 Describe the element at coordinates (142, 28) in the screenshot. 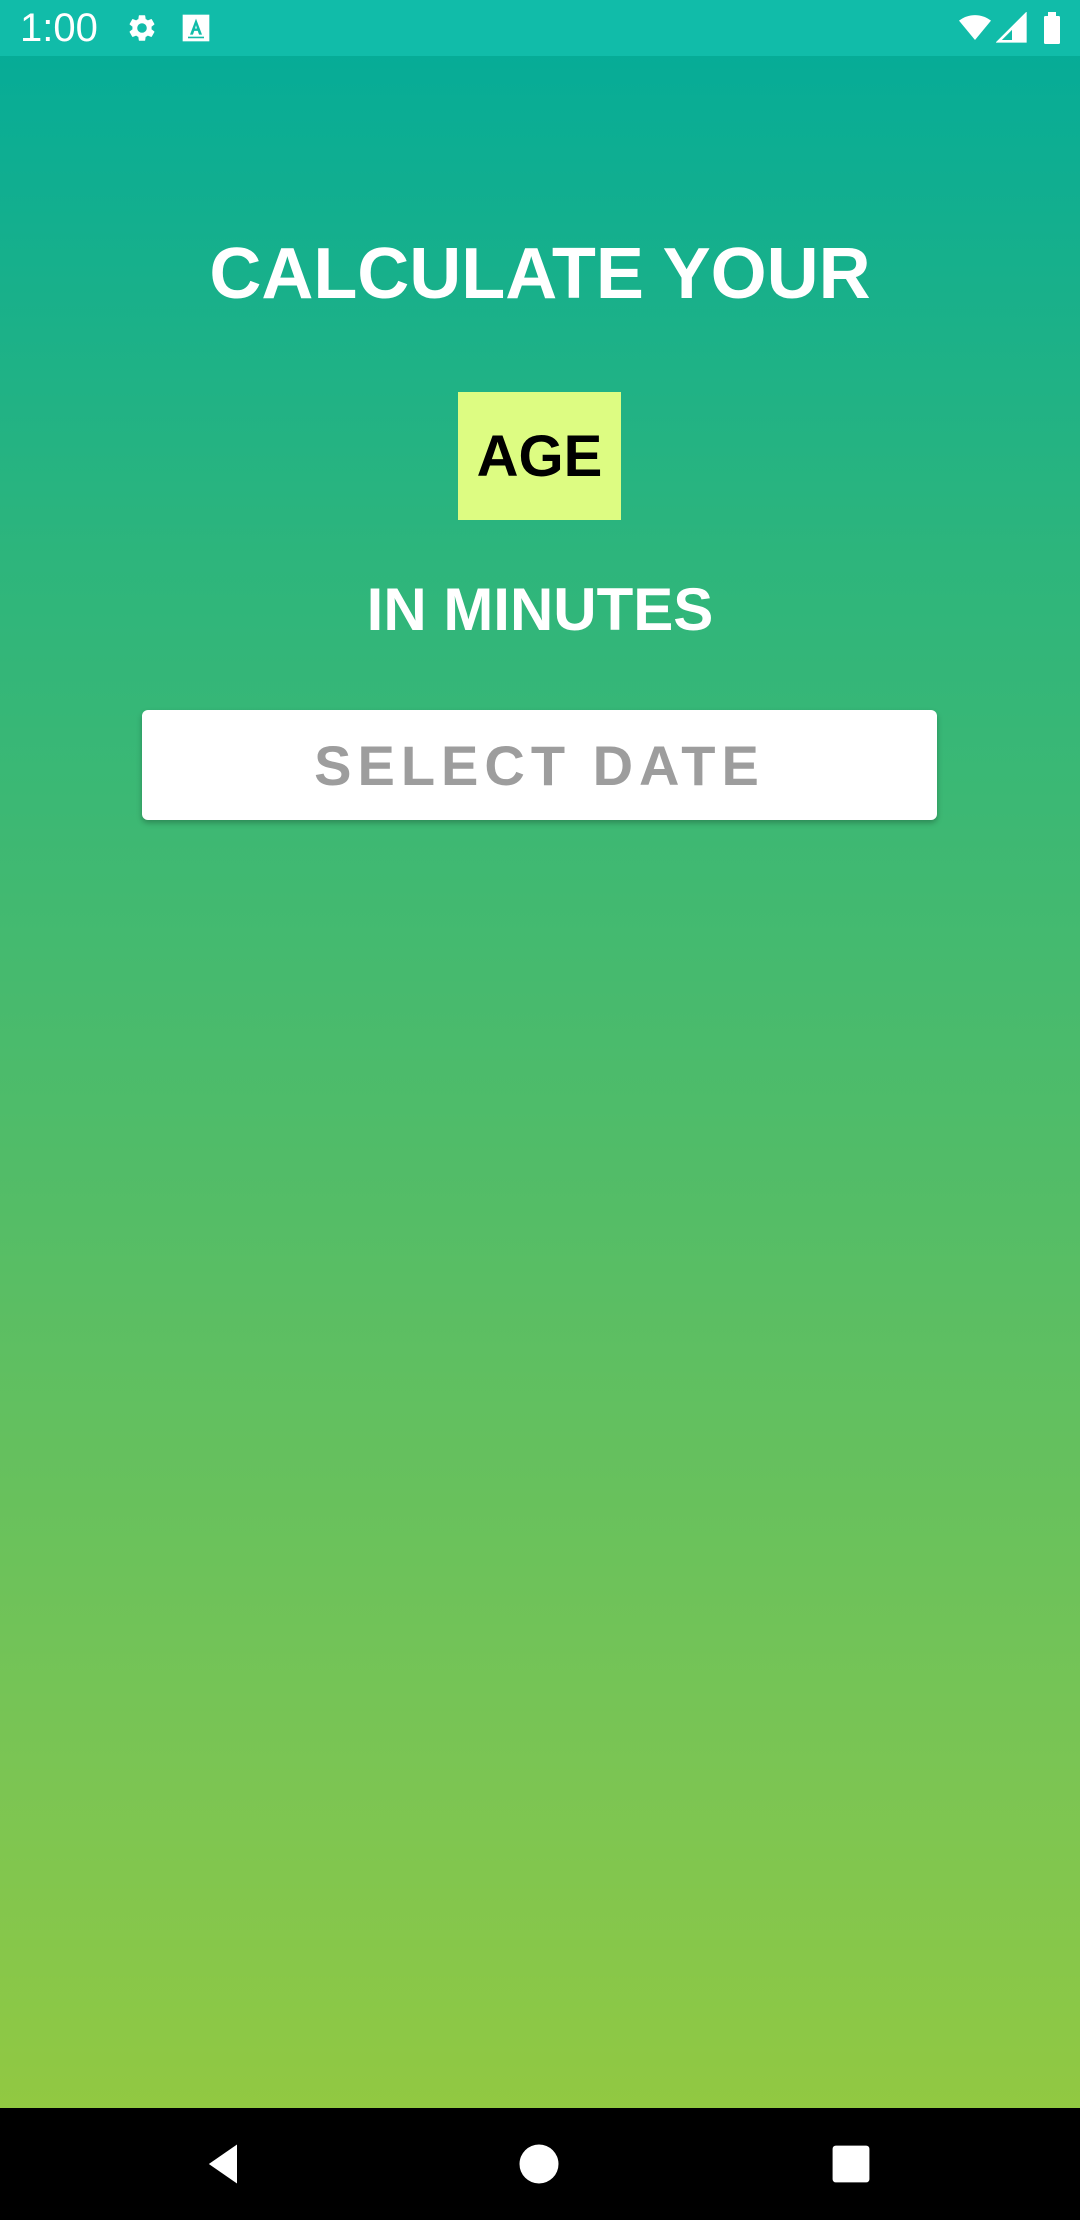

I see `gear-icon` at that location.